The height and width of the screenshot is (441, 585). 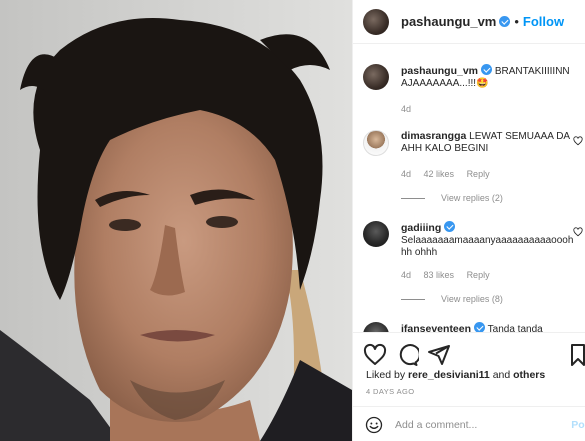 I want to click on action-icons, so click(x=411, y=355).